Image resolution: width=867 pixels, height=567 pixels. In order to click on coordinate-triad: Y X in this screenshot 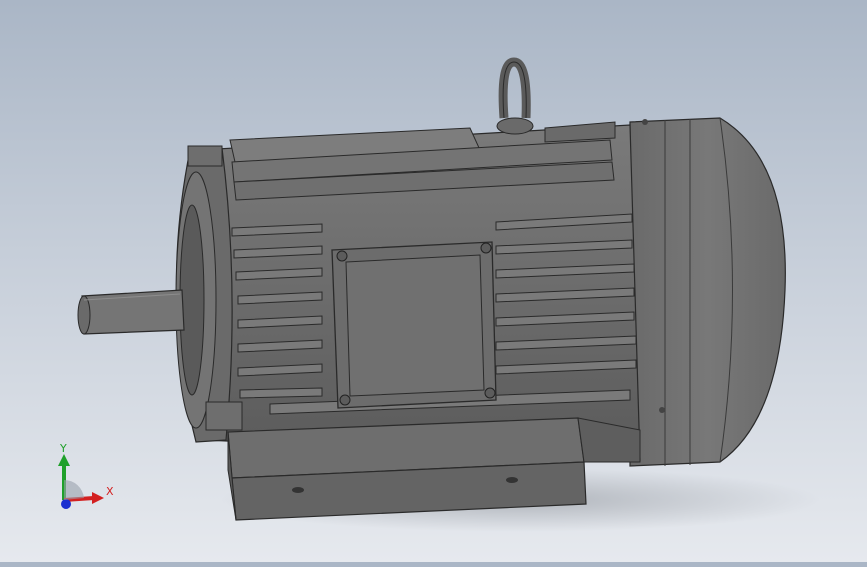, I will do `click(84, 480)`.